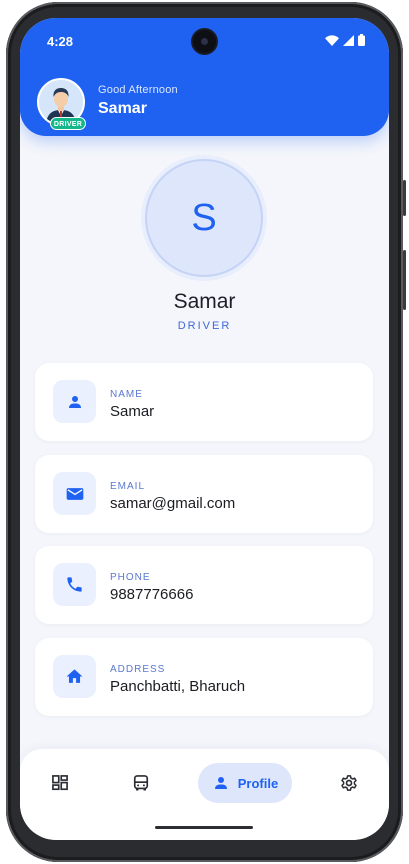  What do you see at coordinates (138, 90) in the screenshot?
I see `greeting-text: Good Afternoon` at bounding box center [138, 90].